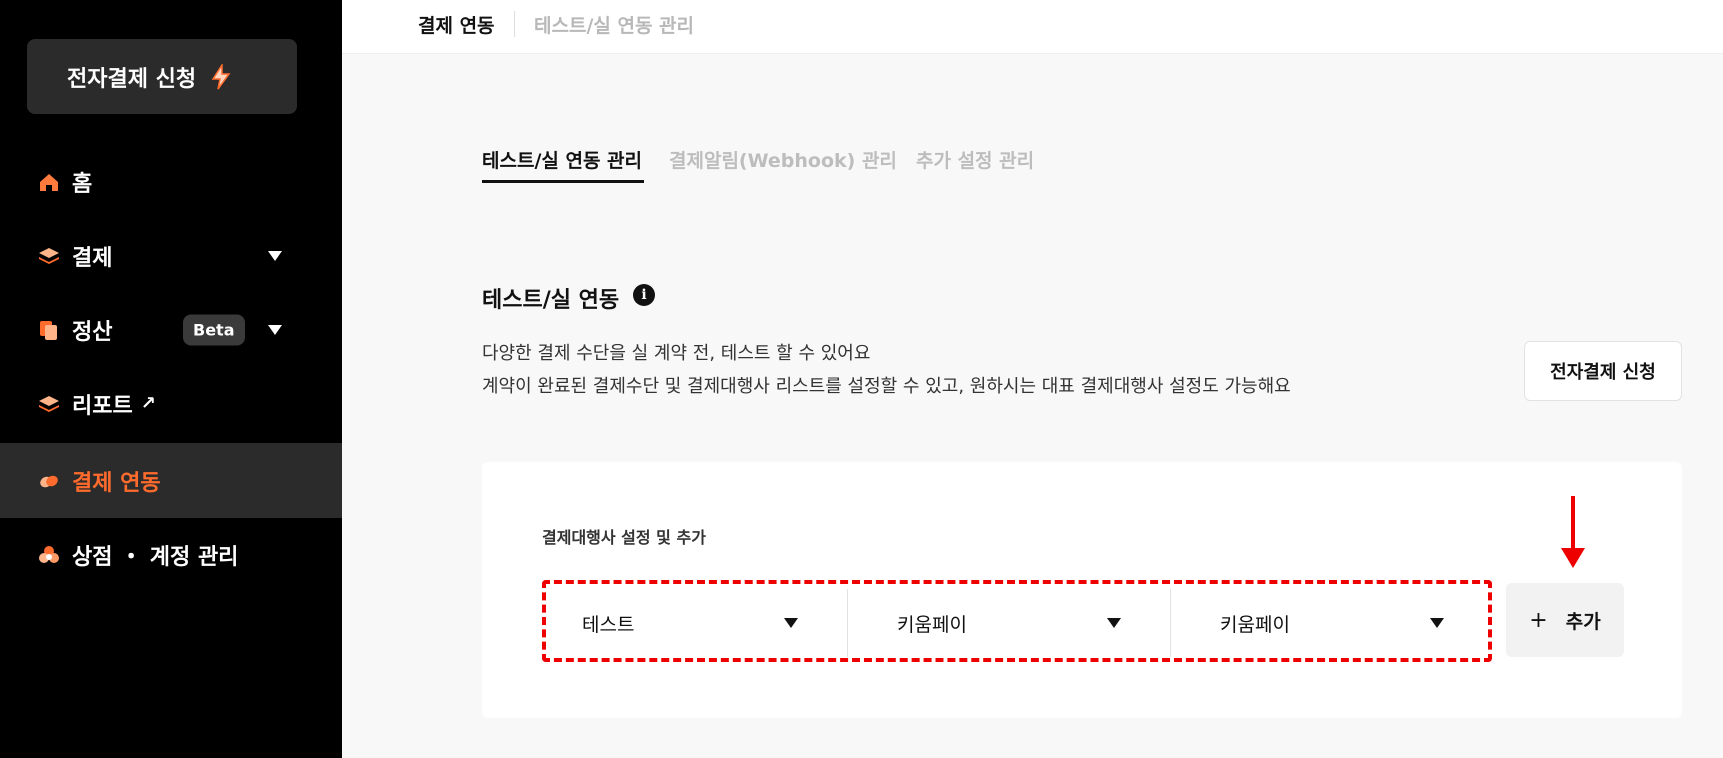 The height and width of the screenshot is (758, 1723). Describe the element at coordinates (456, 24) in the screenshot. I see `breadcrumb-current: 결제 연동` at that location.